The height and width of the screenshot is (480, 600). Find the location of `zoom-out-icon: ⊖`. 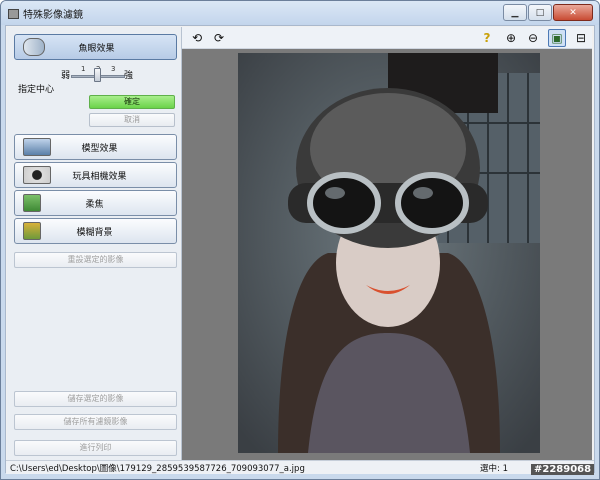

zoom-out-icon: ⊖ is located at coordinates (533, 38).